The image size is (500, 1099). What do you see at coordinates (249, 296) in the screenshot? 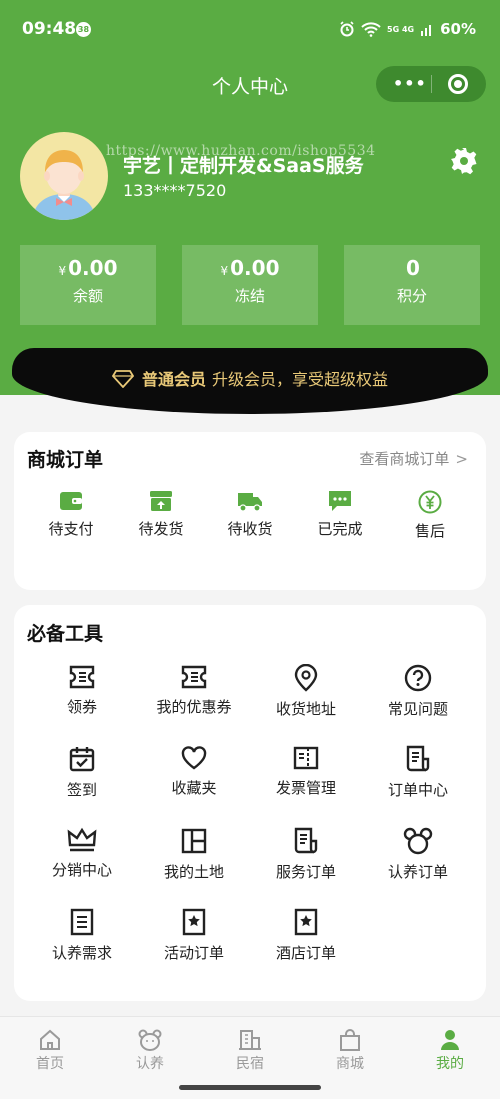
I see `stat-label: 冻结` at bounding box center [249, 296].